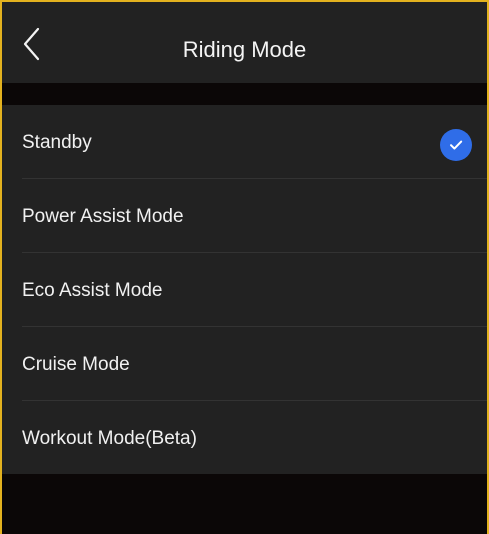 Image resolution: width=489 pixels, height=534 pixels. I want to click on mode-option-workout: Workout Mode(Beta), so click(244, 438).